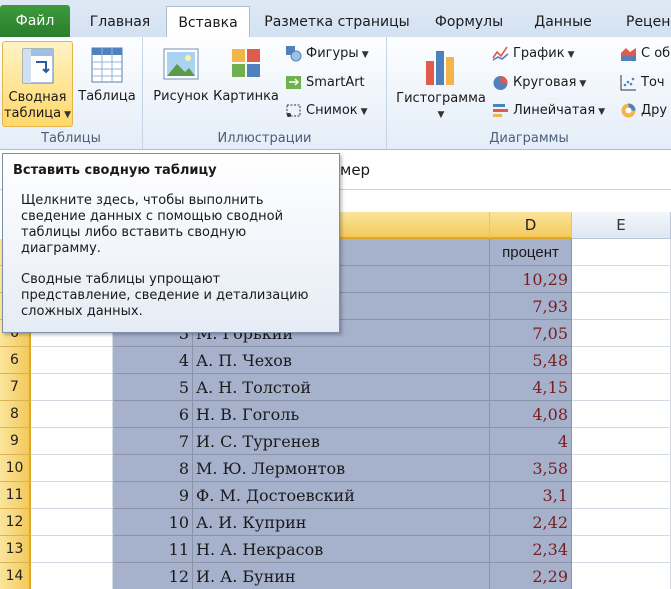 The width and height of the screenshot is (671, 589). What do you see at coordinates (531, 225) in the screenshot?
I see `column-header-d: D` at bounding box center [531, 225].